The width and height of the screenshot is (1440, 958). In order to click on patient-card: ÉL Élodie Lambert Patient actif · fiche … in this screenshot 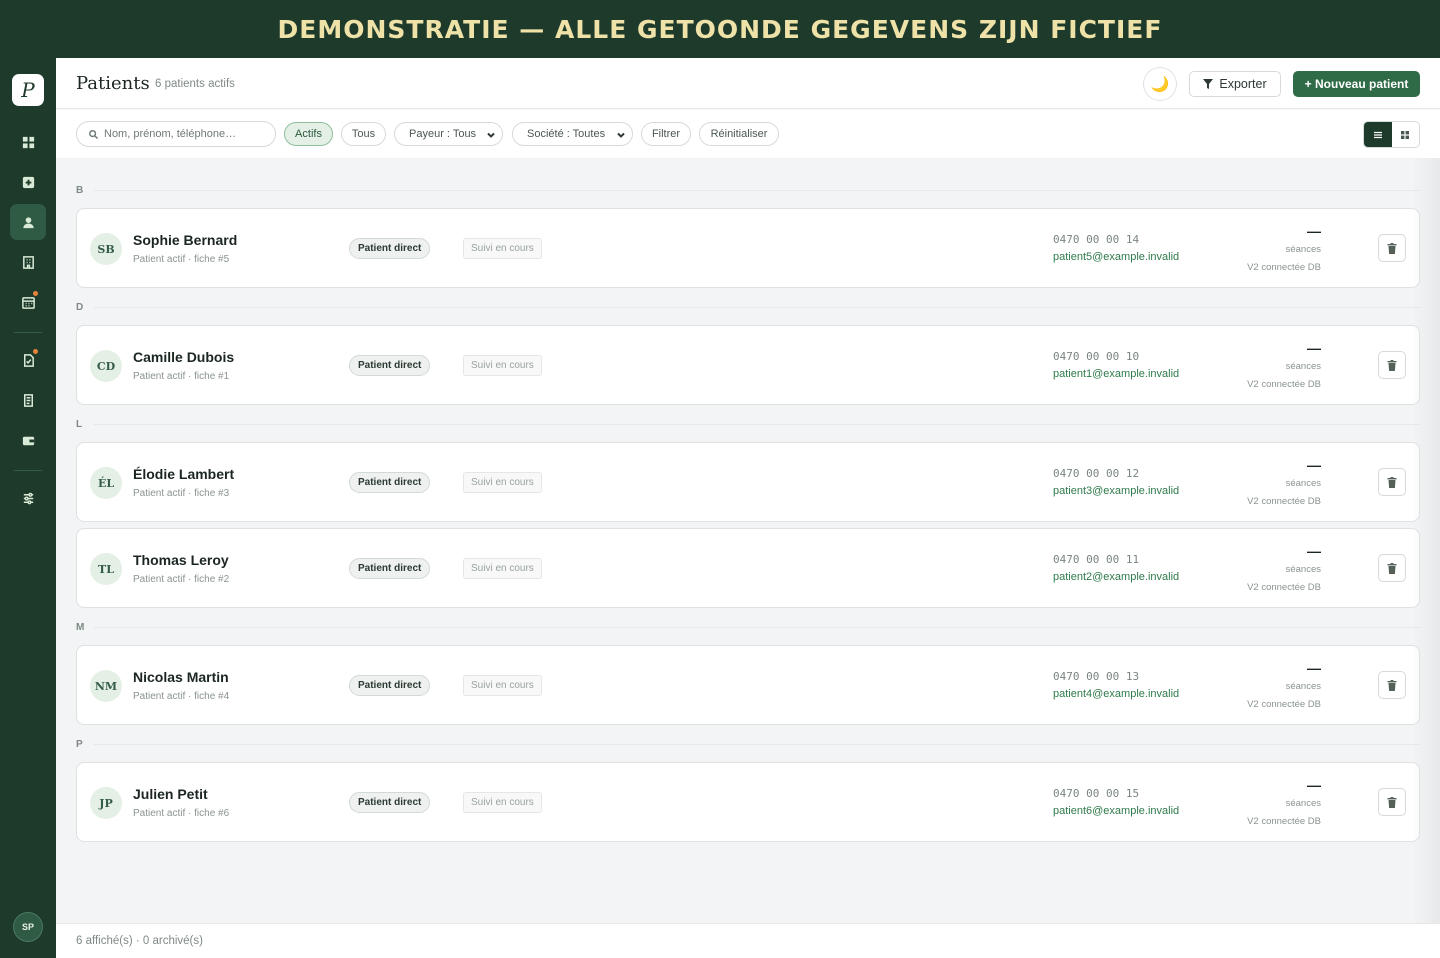, I will do `click(748, 482)`.